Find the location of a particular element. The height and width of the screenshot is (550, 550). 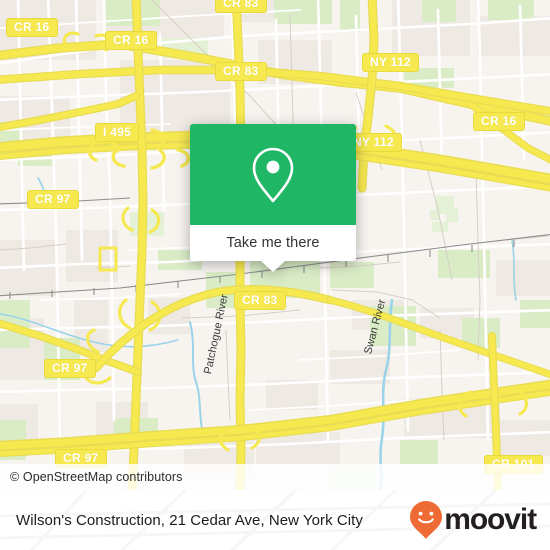

osm-attribution: © OpenStreetMap contributors is located at coordinates (275, 477).